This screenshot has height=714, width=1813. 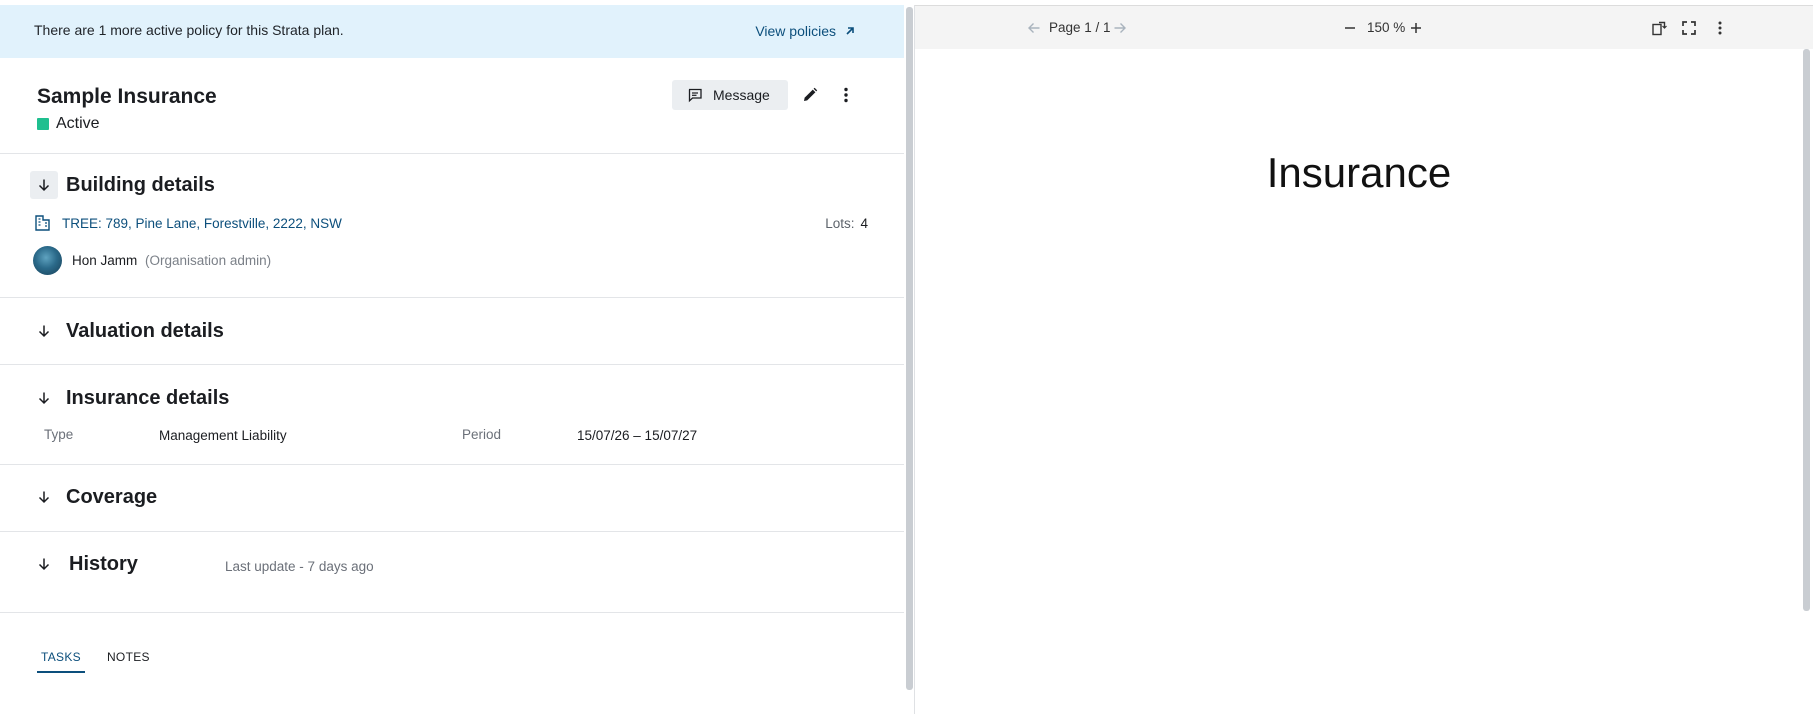 What do you see at coordinates (42, 223) in the screenshot?
I see `building-icon` at bounding box center [42, 223].